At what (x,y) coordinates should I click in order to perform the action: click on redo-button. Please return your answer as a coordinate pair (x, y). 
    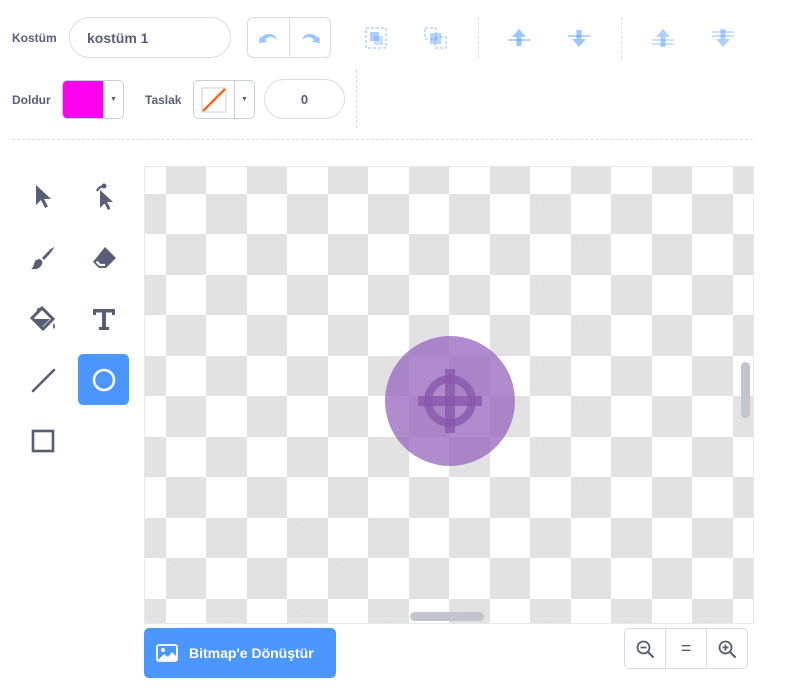
    Looking at the image, I should click on (309, 37).